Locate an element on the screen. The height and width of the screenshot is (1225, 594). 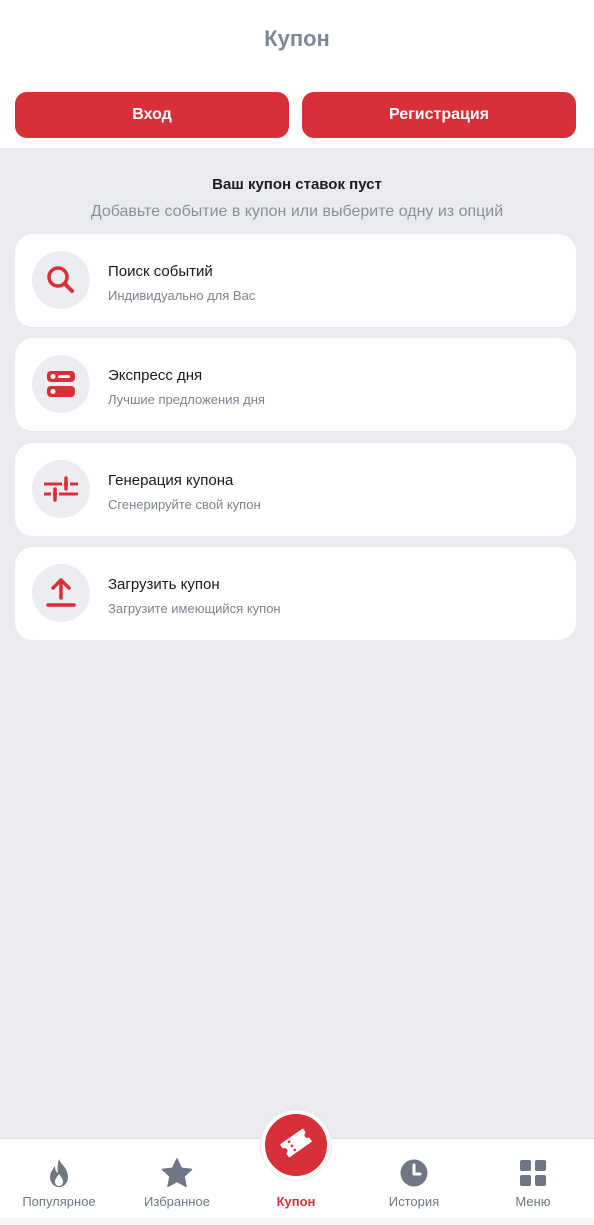
generate-coupon-card: Генерация купона Сгенерируйте свой купон is located at coordinates (295, 489).